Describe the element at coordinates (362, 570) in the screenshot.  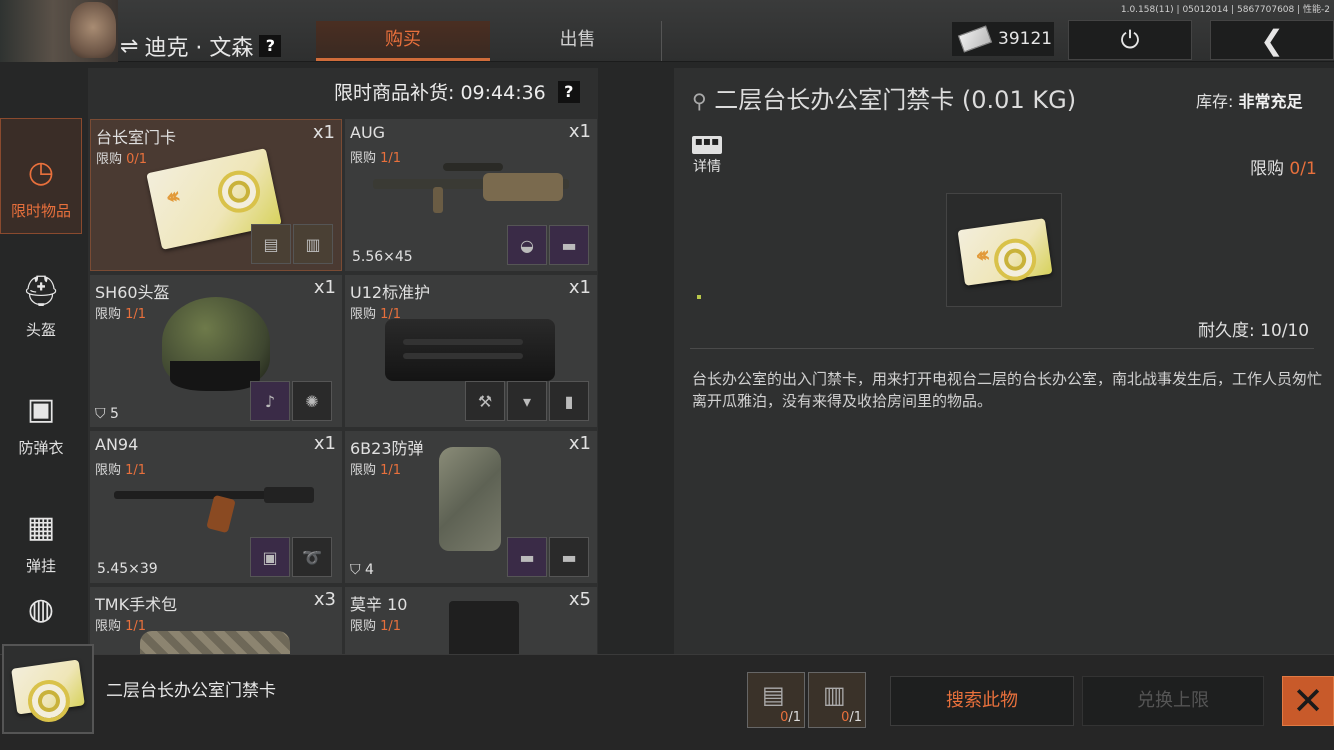
I see `armor-level: ⛉ 4` at that location.